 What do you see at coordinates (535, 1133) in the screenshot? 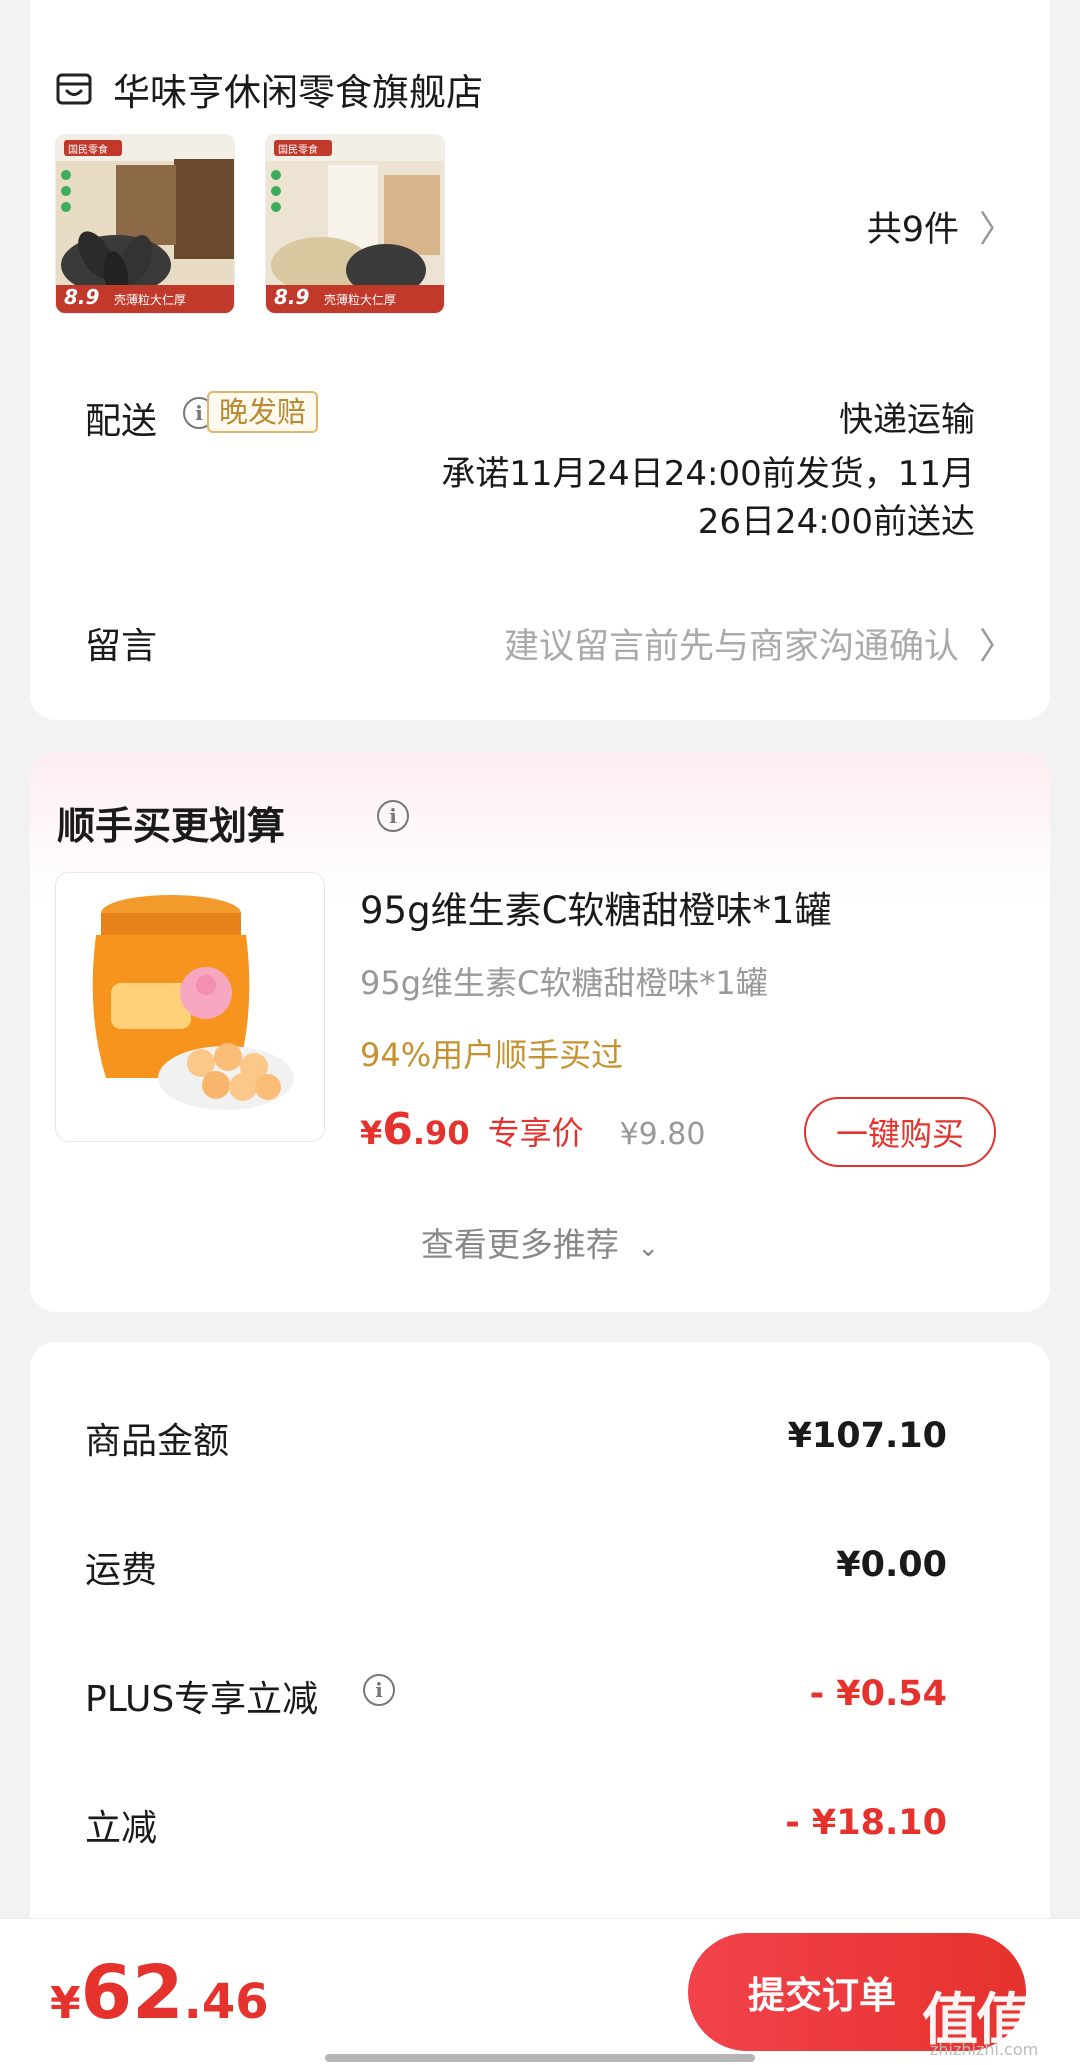
I see `exclusive-price-label: 专享价` at bounding box center [535, 1133].